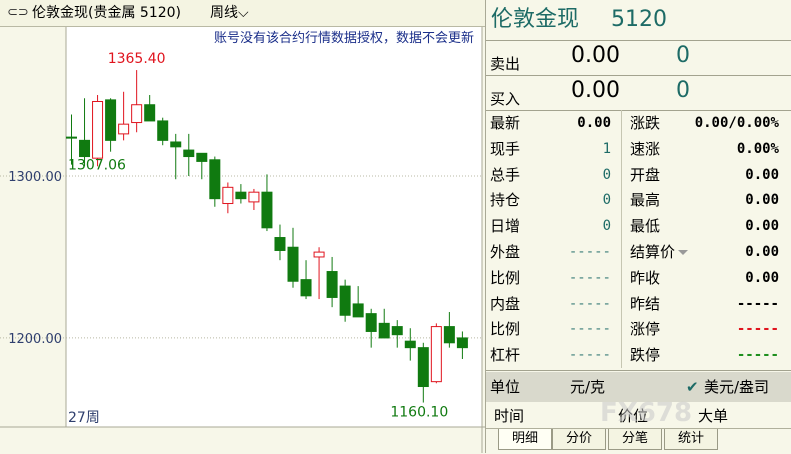 This screenshot has width=791, height=454. I want to click on trade-size-header: 大单, so click(713, 416).